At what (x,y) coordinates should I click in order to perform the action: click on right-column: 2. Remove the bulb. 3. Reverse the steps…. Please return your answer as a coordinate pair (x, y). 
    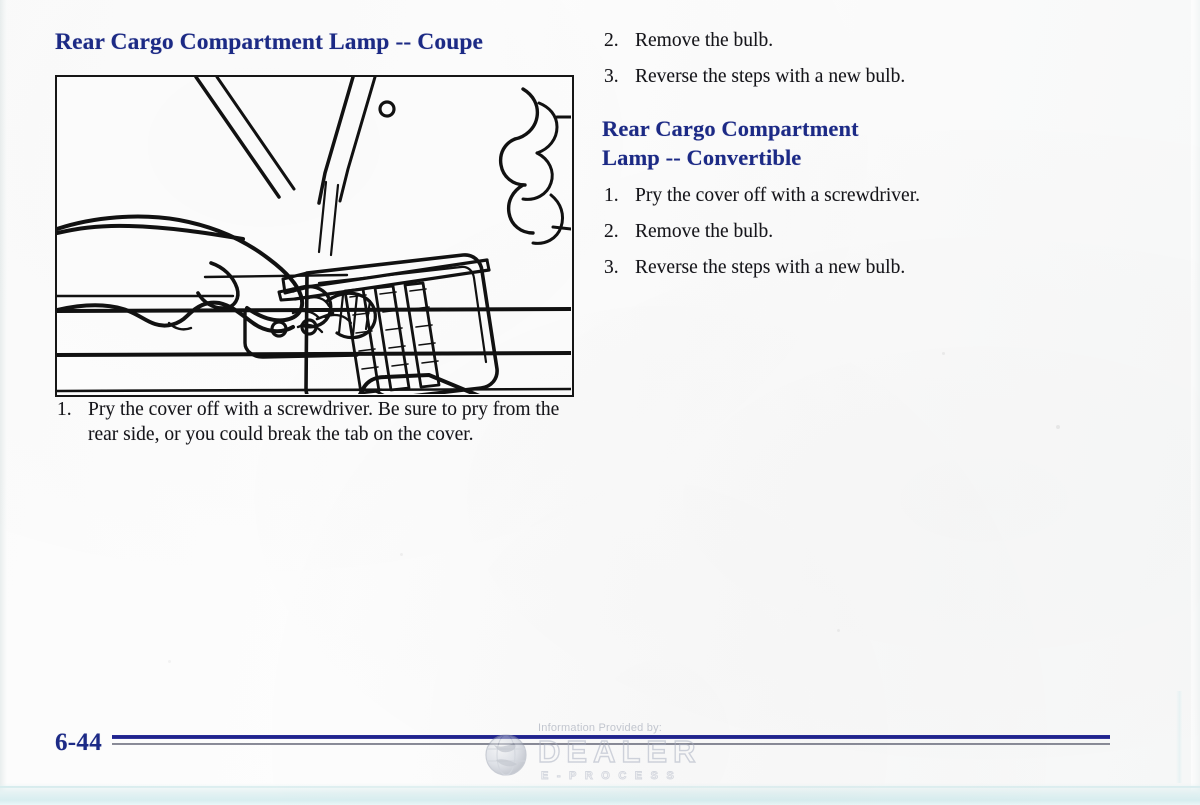
    Looking at the image, I should click on (842, 159).